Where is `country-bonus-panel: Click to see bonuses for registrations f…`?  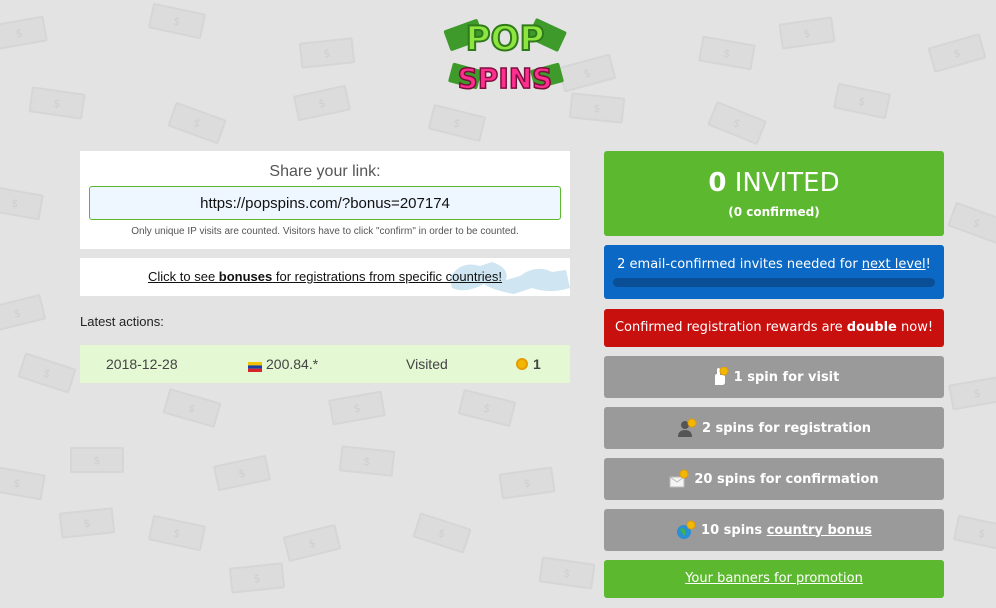 country-bonus-panel: Click to see bonuses for registrations f… is located at coordinates (325, 277).